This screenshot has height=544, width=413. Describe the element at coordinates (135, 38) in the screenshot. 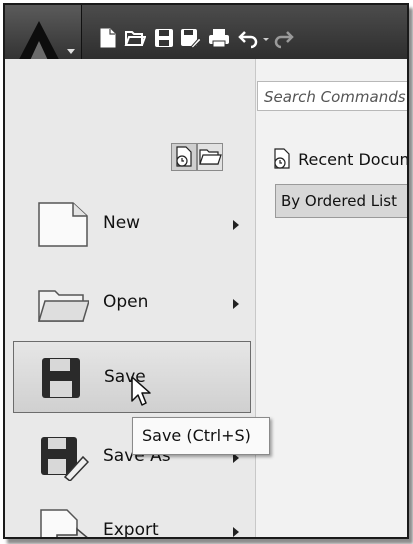

I see `open-icon` at that location.